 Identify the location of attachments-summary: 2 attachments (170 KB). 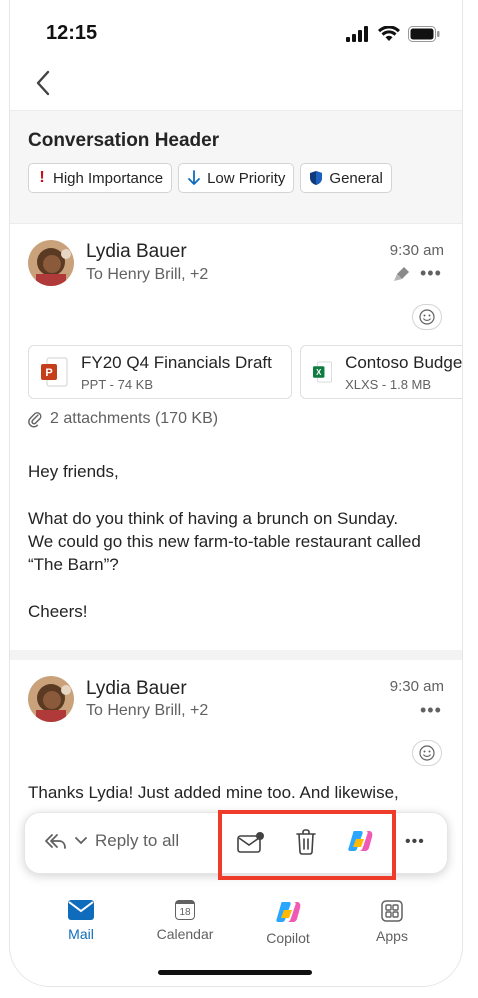
(123, 419).